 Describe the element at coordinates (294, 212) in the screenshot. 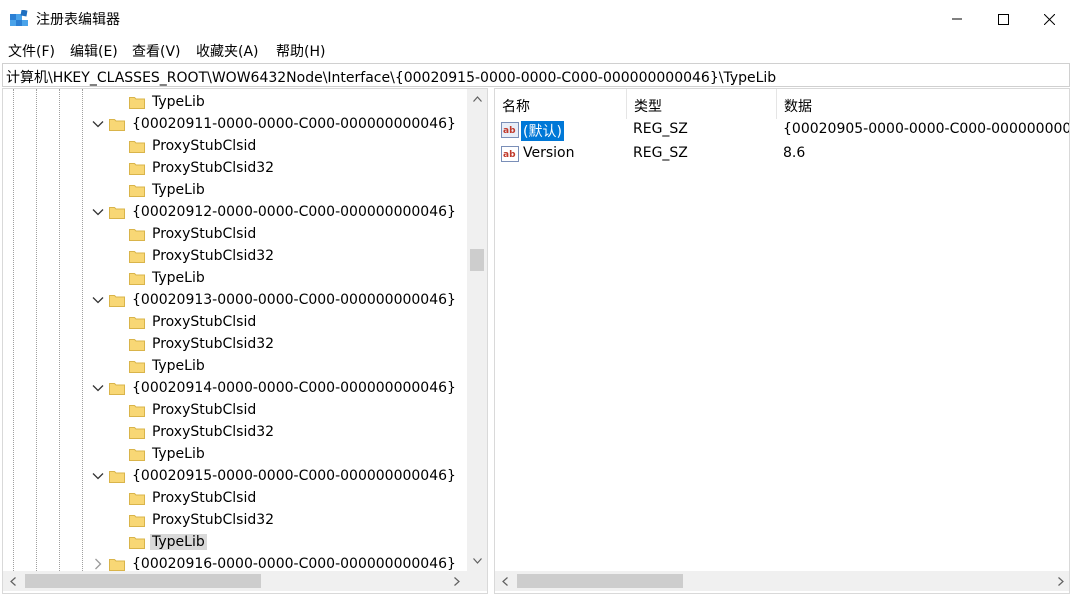

I see `tree-node-label: {00020912-0000-0000-C000-000000000046}` at that location.